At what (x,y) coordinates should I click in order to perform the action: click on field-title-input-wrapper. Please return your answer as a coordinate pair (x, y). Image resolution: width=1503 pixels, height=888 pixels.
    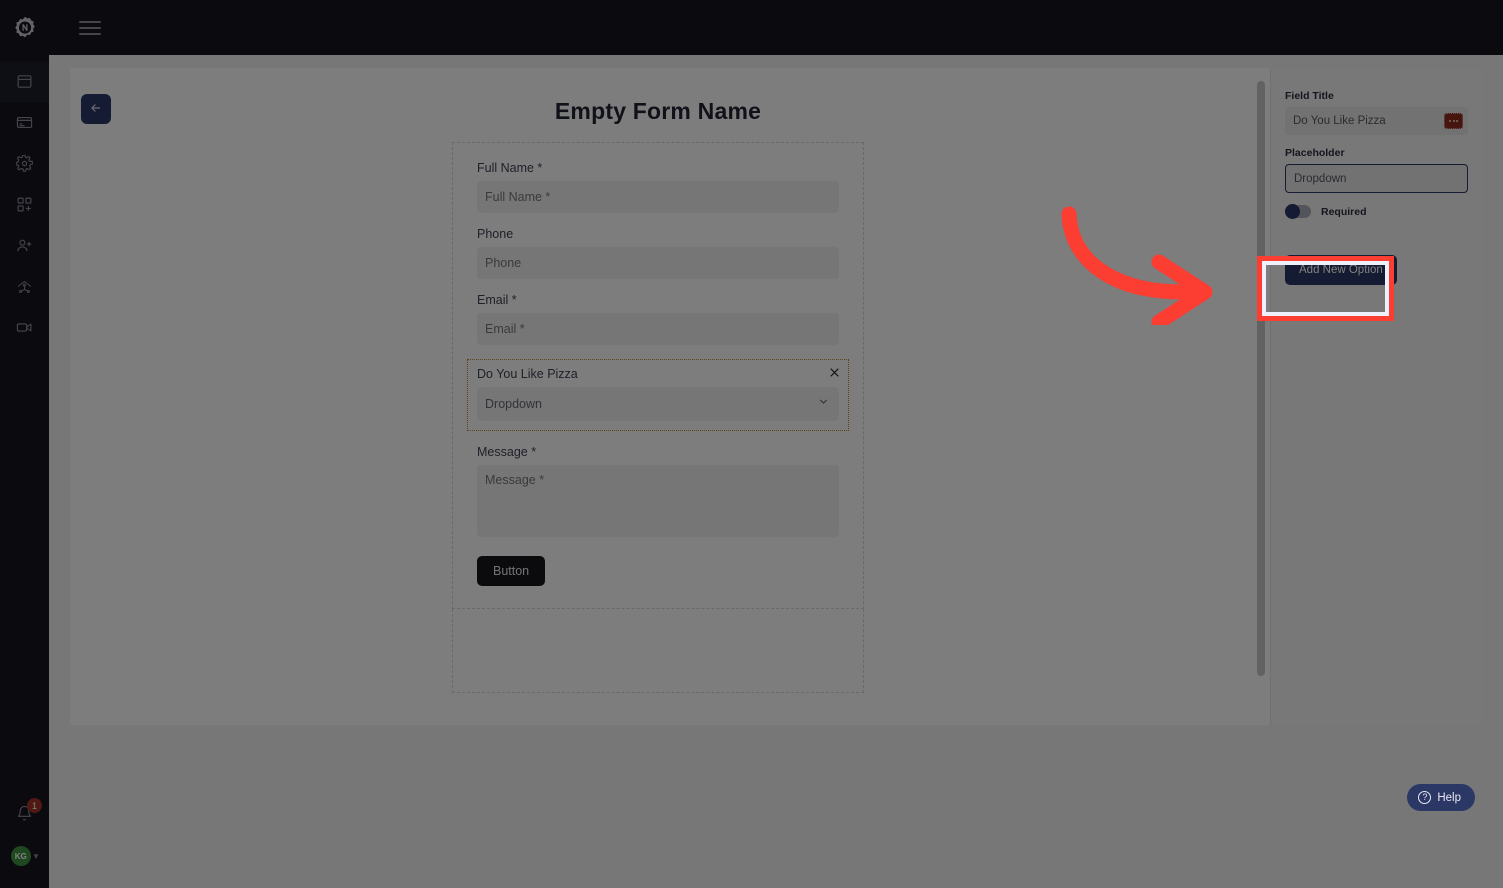
    Looking at the image, I should click on (1376, 121).